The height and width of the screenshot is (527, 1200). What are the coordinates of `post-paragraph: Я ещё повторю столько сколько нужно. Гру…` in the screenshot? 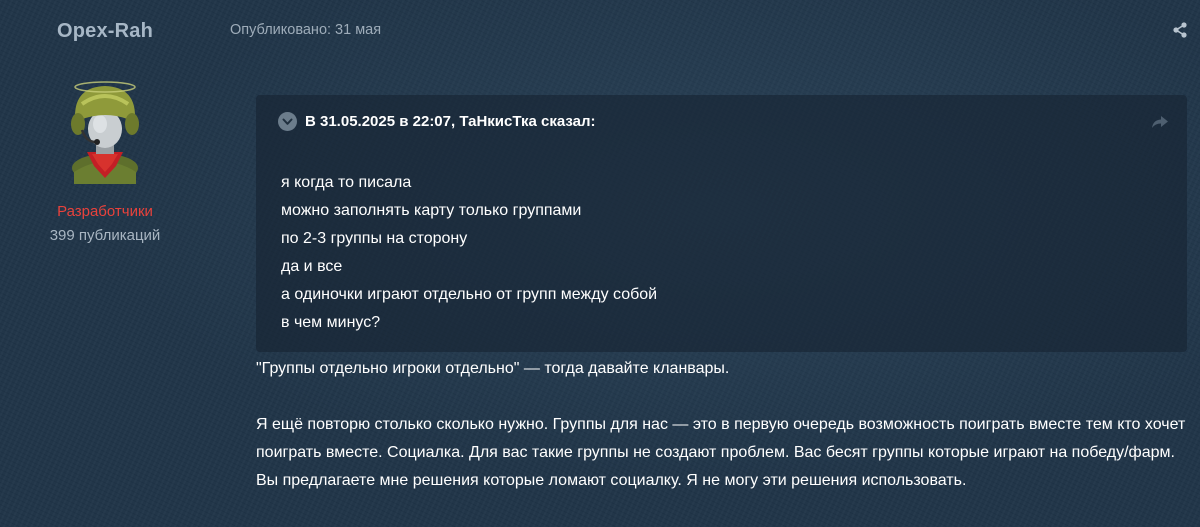 It's located at (721, 452).